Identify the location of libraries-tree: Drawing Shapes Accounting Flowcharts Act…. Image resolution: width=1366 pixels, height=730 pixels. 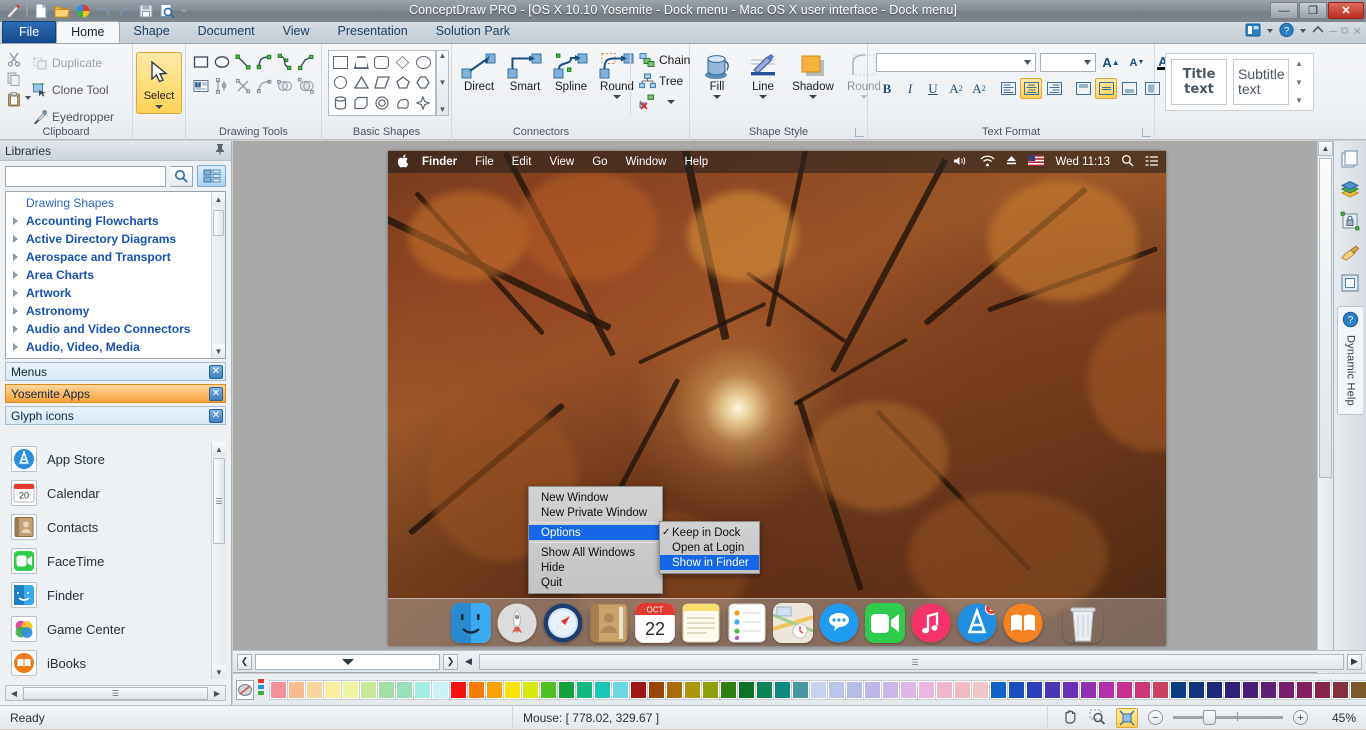
(115, 275).